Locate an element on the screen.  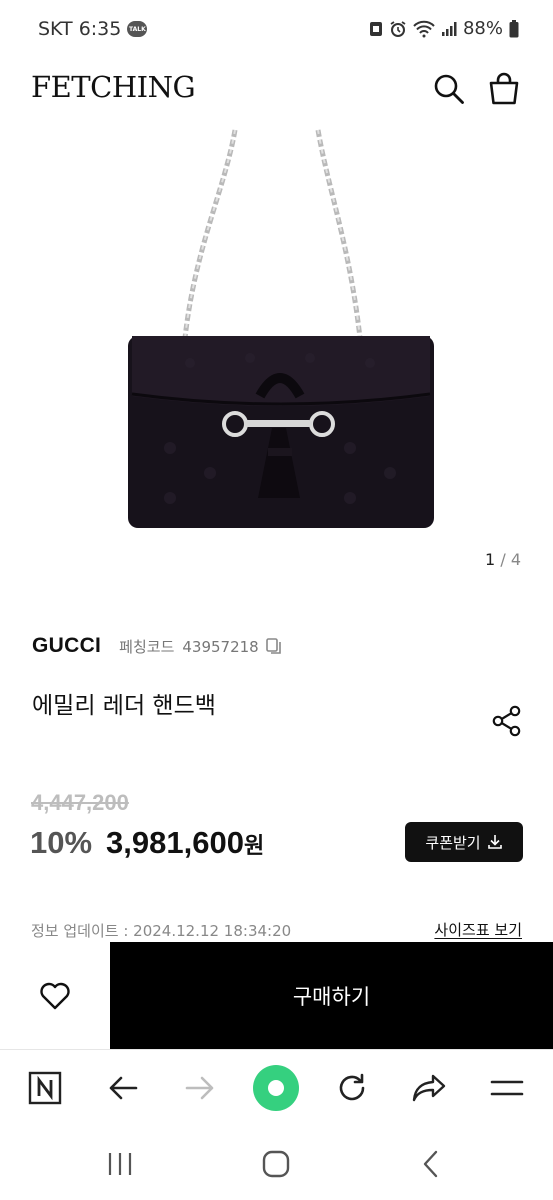
home-button-icon is located at coordinates (276, 1164).